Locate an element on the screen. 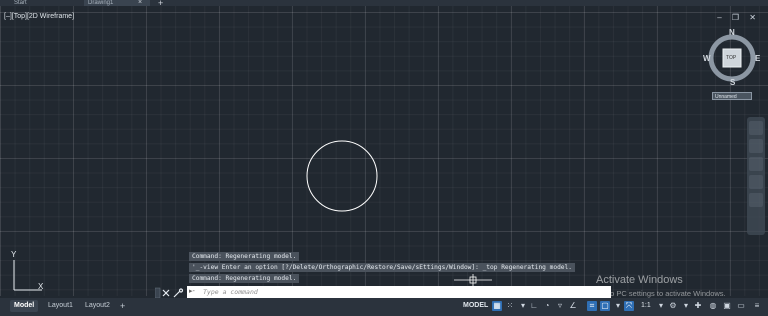 The width and height of the screenshot is (768, 316). tab-layout2: Layout2 is located at coordinates (97, 306).